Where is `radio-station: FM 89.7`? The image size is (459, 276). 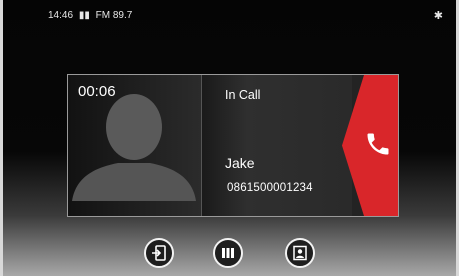 radio-station: FM 89.7 is located at coordinates (114, 15).